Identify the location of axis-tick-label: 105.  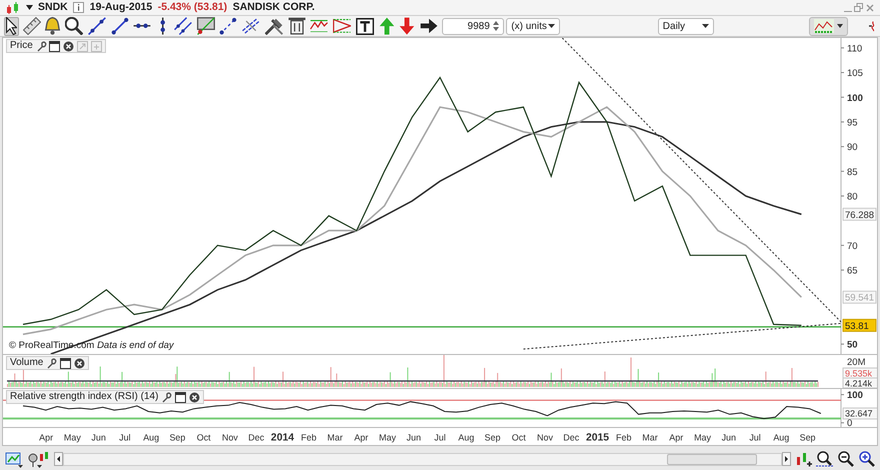
(855, 74).